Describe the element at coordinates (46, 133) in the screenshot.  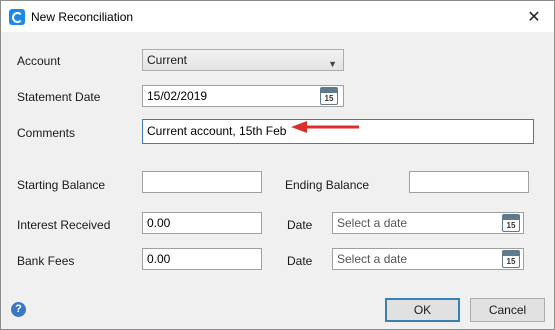
I see `comments-label: Comments` at that location.